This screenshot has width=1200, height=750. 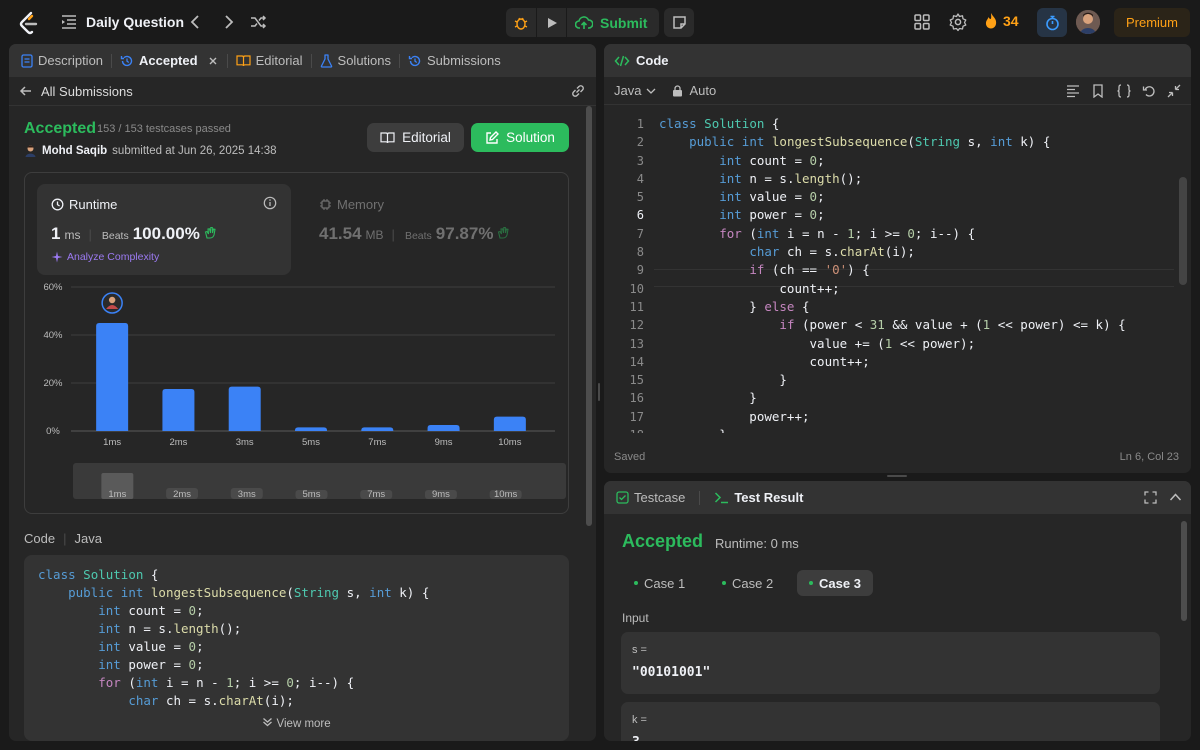 I want to click on submit-label: Submit, so click(x=624, y=22).